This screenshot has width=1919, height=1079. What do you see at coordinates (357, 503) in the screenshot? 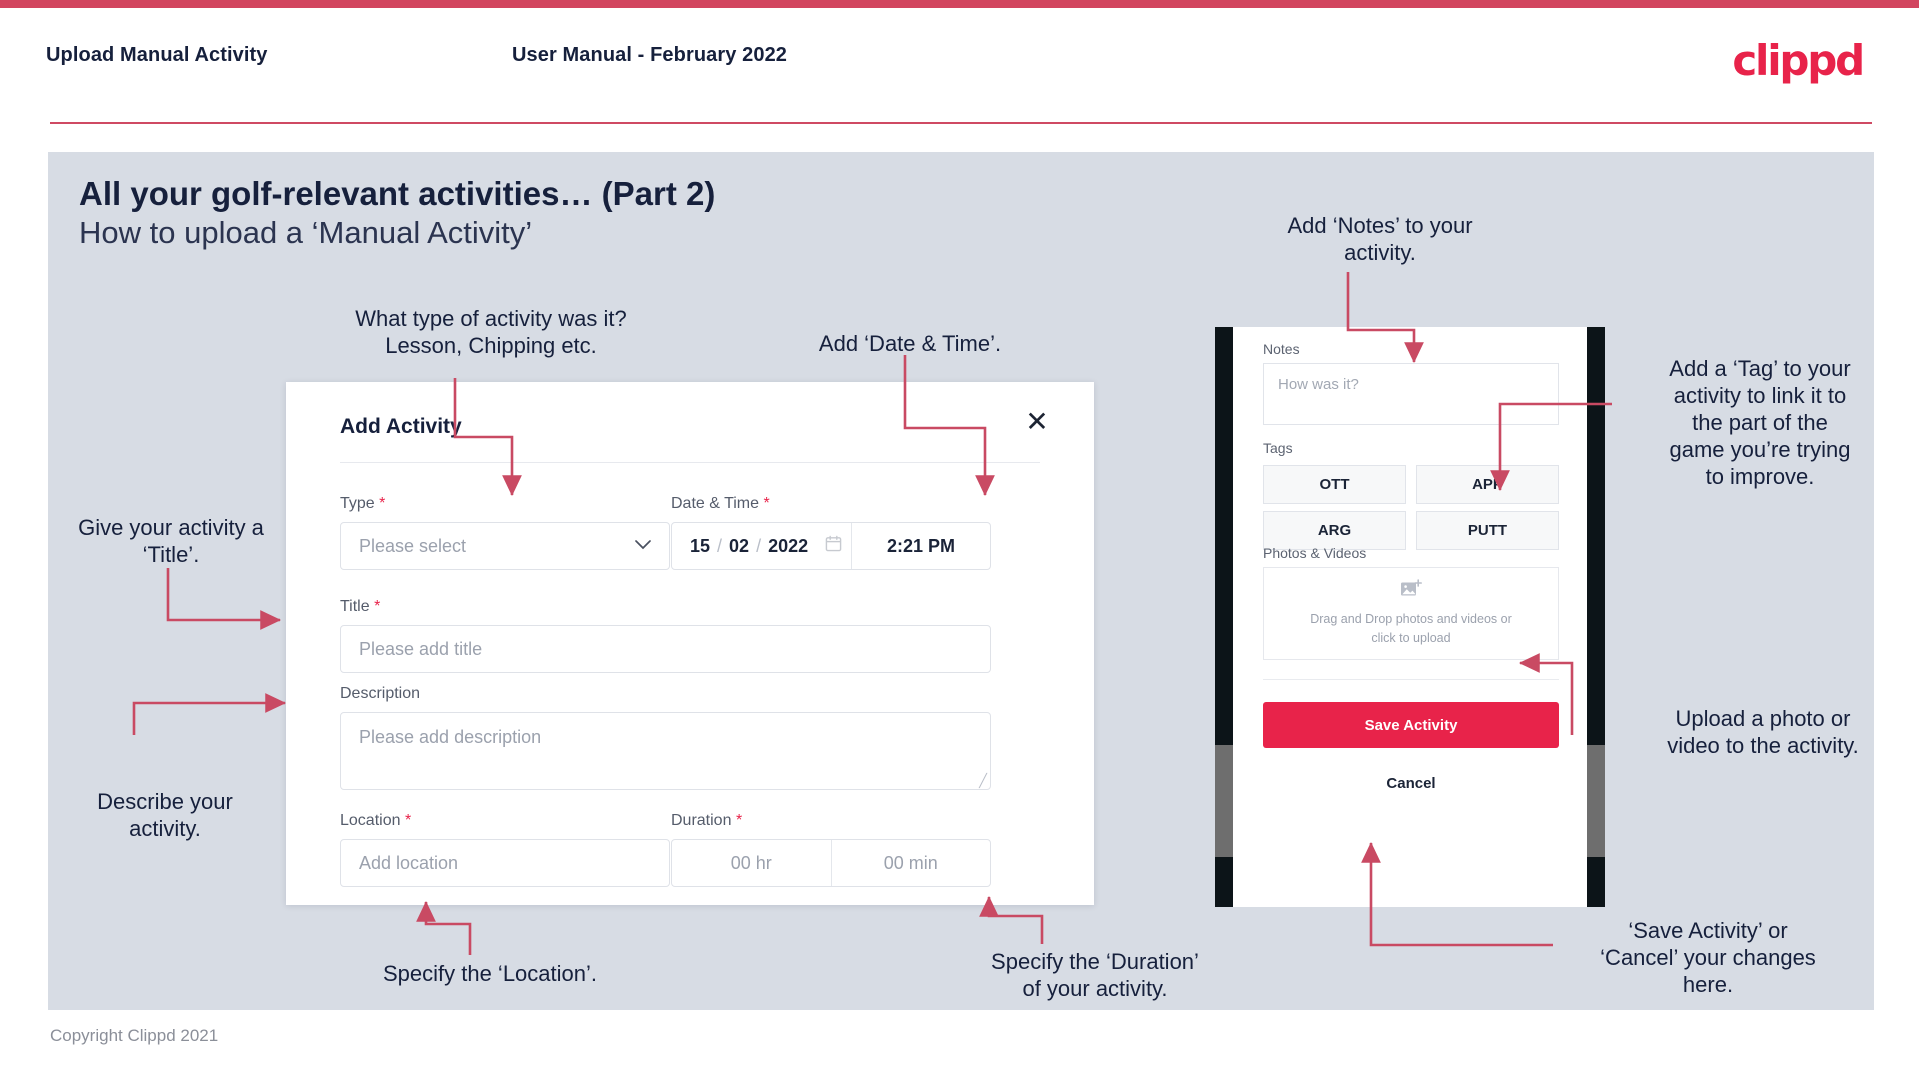
I see `type-label-text: Type` at bounding box center [357, 503].